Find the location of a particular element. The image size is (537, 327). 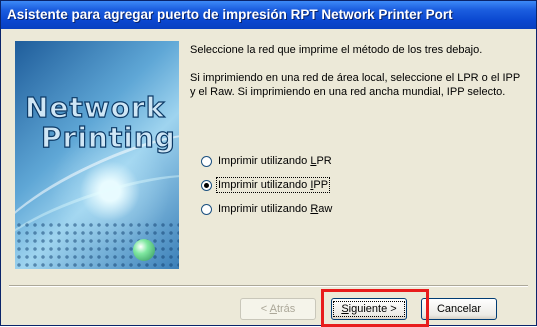

radio-option-ipp: Imprimir utilizando IPP is located at coordinates (266, 185).